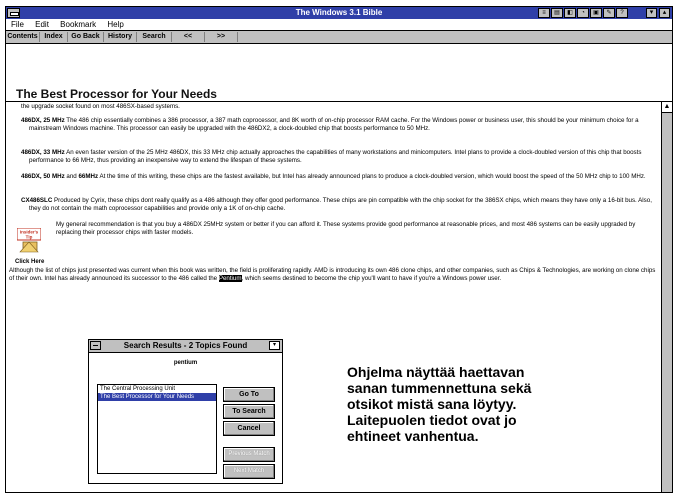 The image size is (681, 497). I want to click on menu-bar: File Edit Bookmark Help, so click(339, 25).